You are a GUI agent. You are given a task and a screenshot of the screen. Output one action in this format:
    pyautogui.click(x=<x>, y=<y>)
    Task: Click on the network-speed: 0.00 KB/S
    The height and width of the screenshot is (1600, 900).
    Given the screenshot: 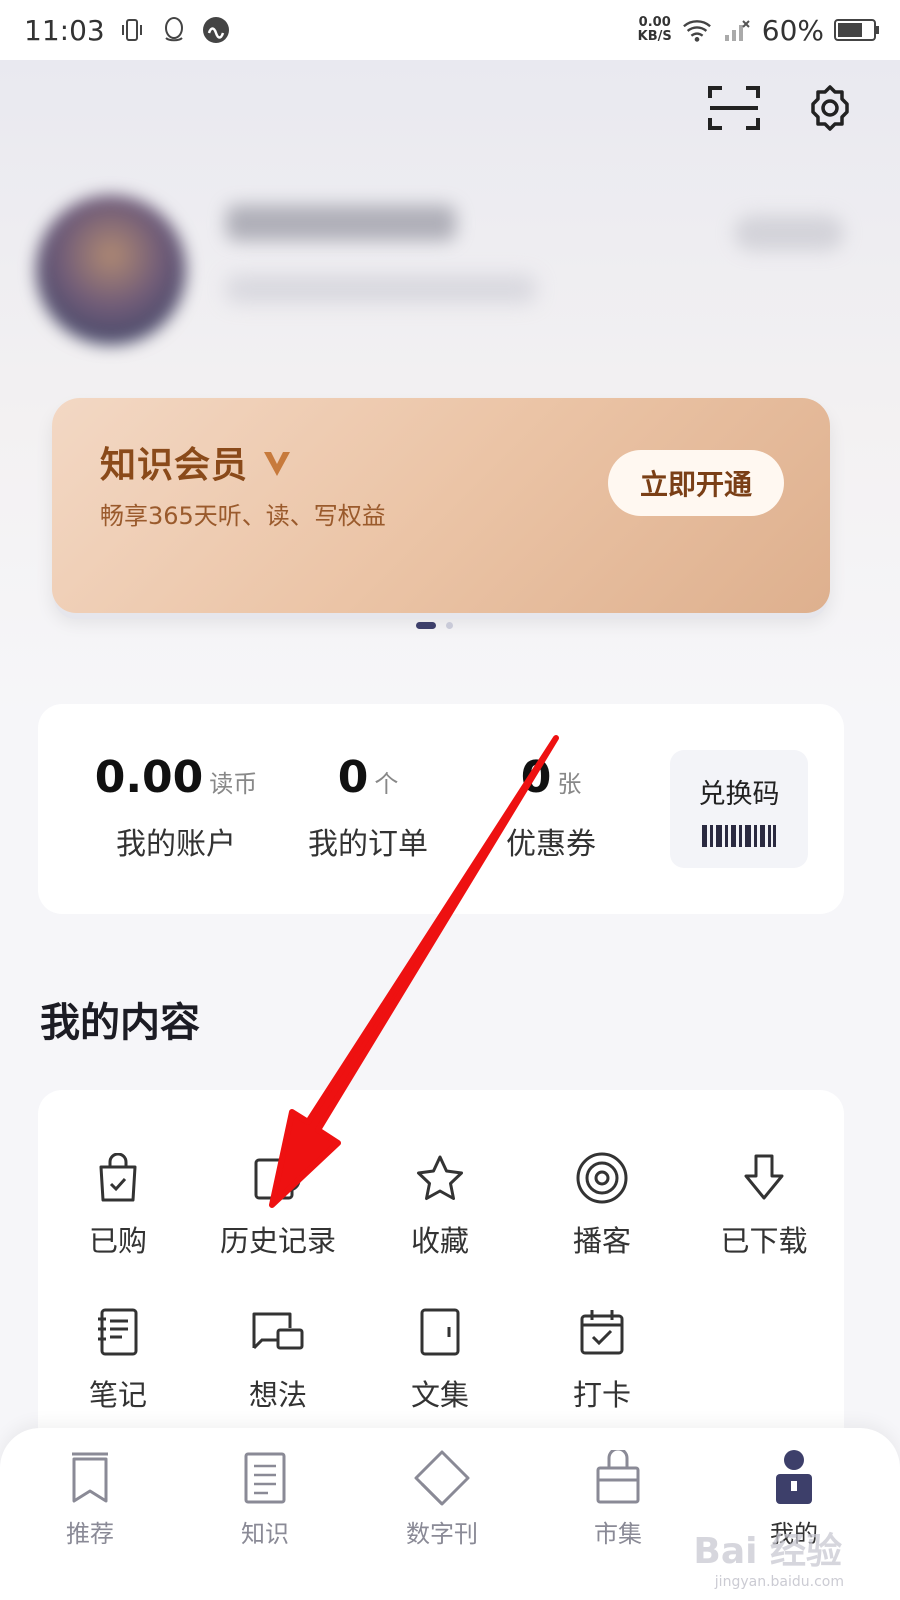 What is the action you would take?
    pyautogui.click(x=655, y=30)
    